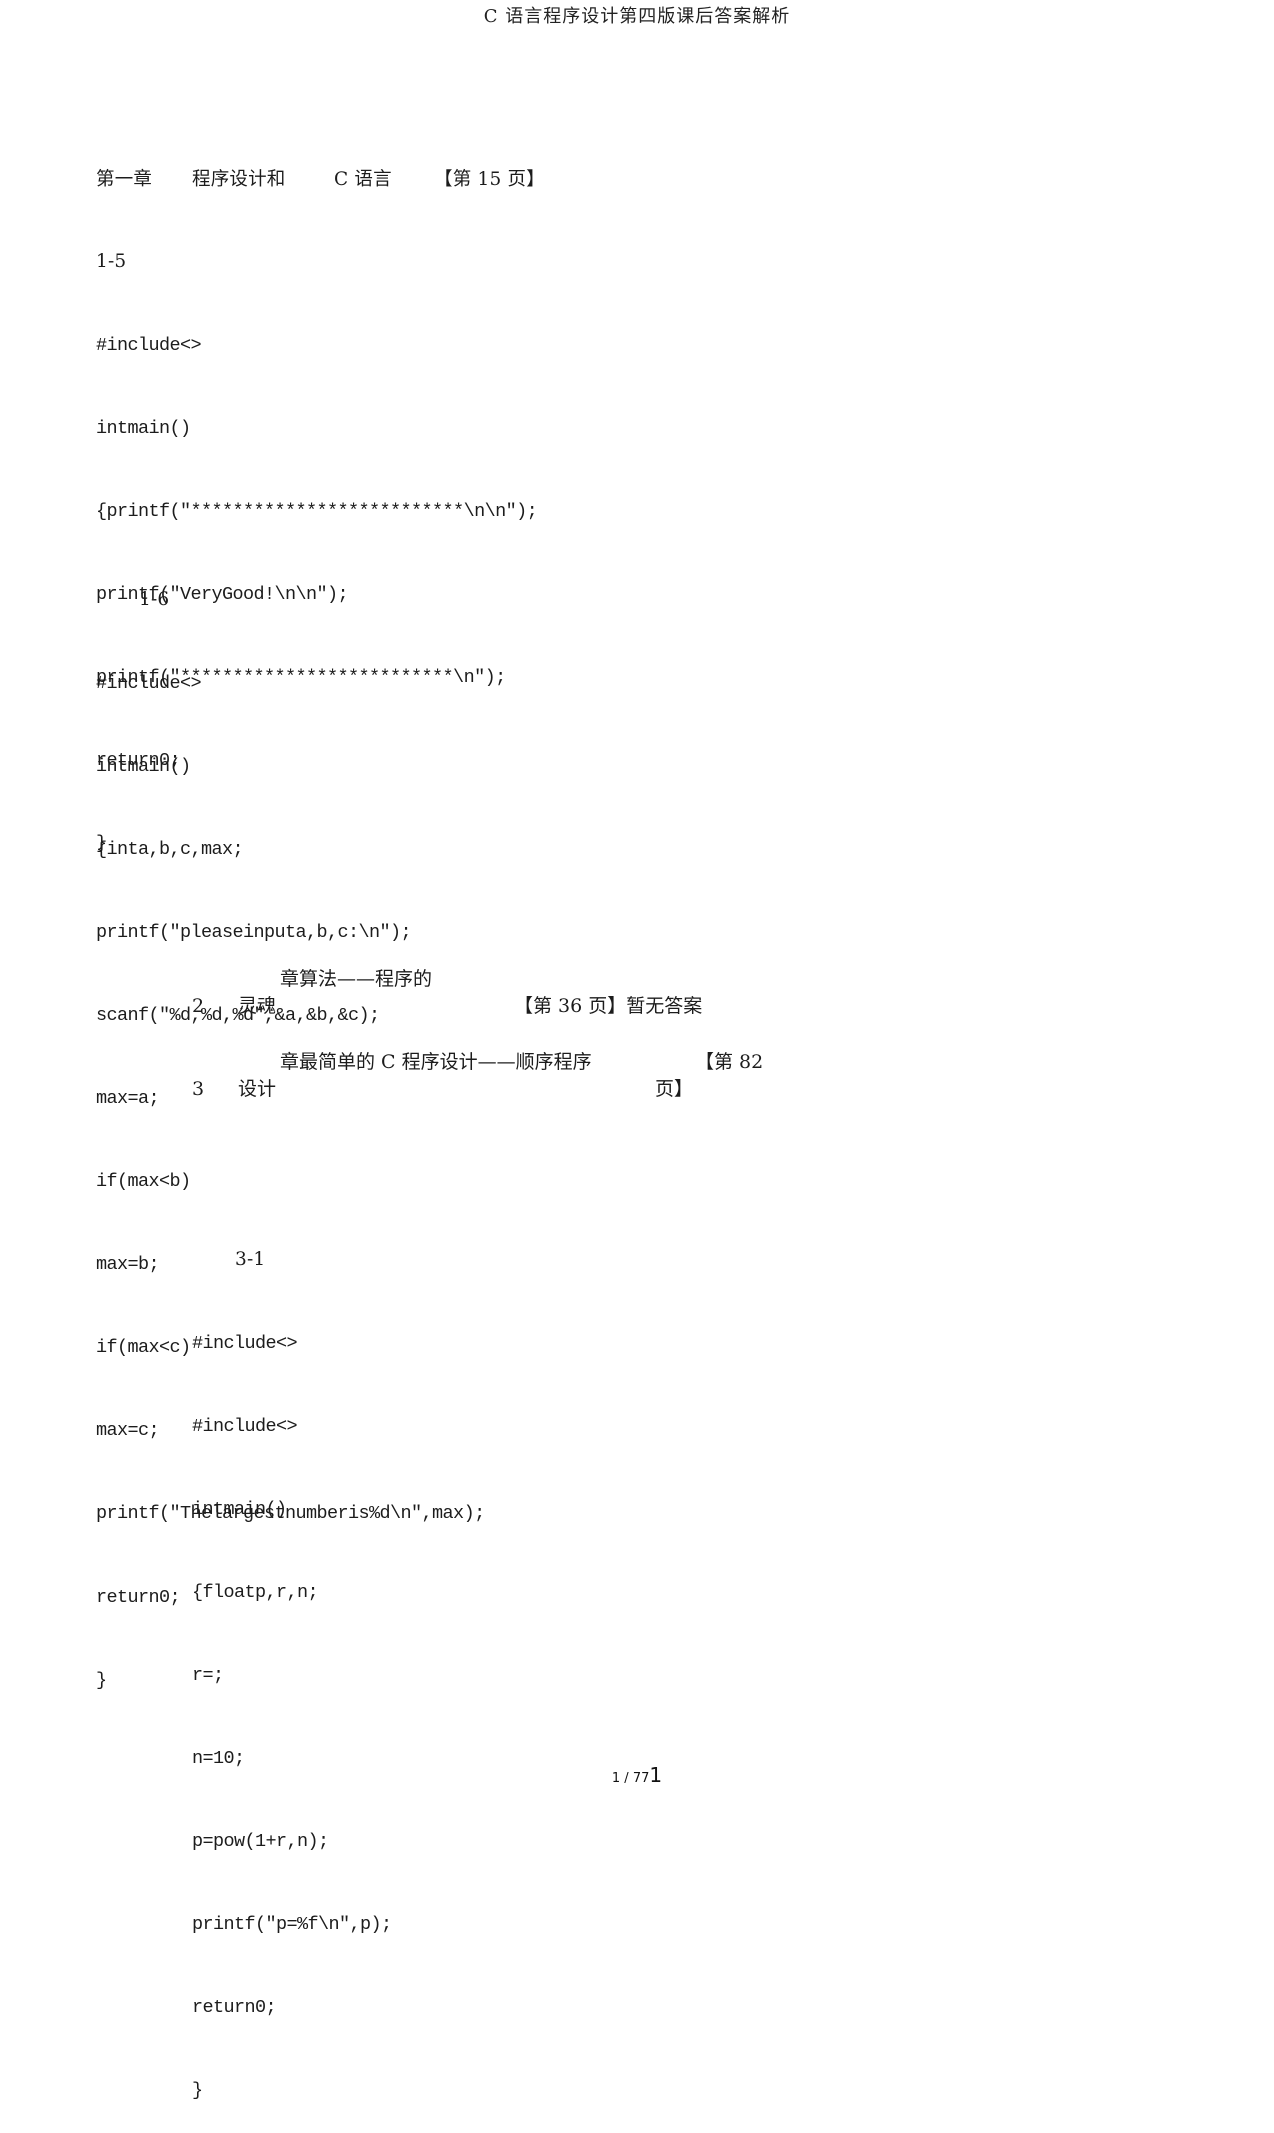 Image resolution: width=1274 pixels, height=2133 pixels. Describe the element at coordinates (111, 262) in the screenshot. I see `section-label: 1-5` at that location.